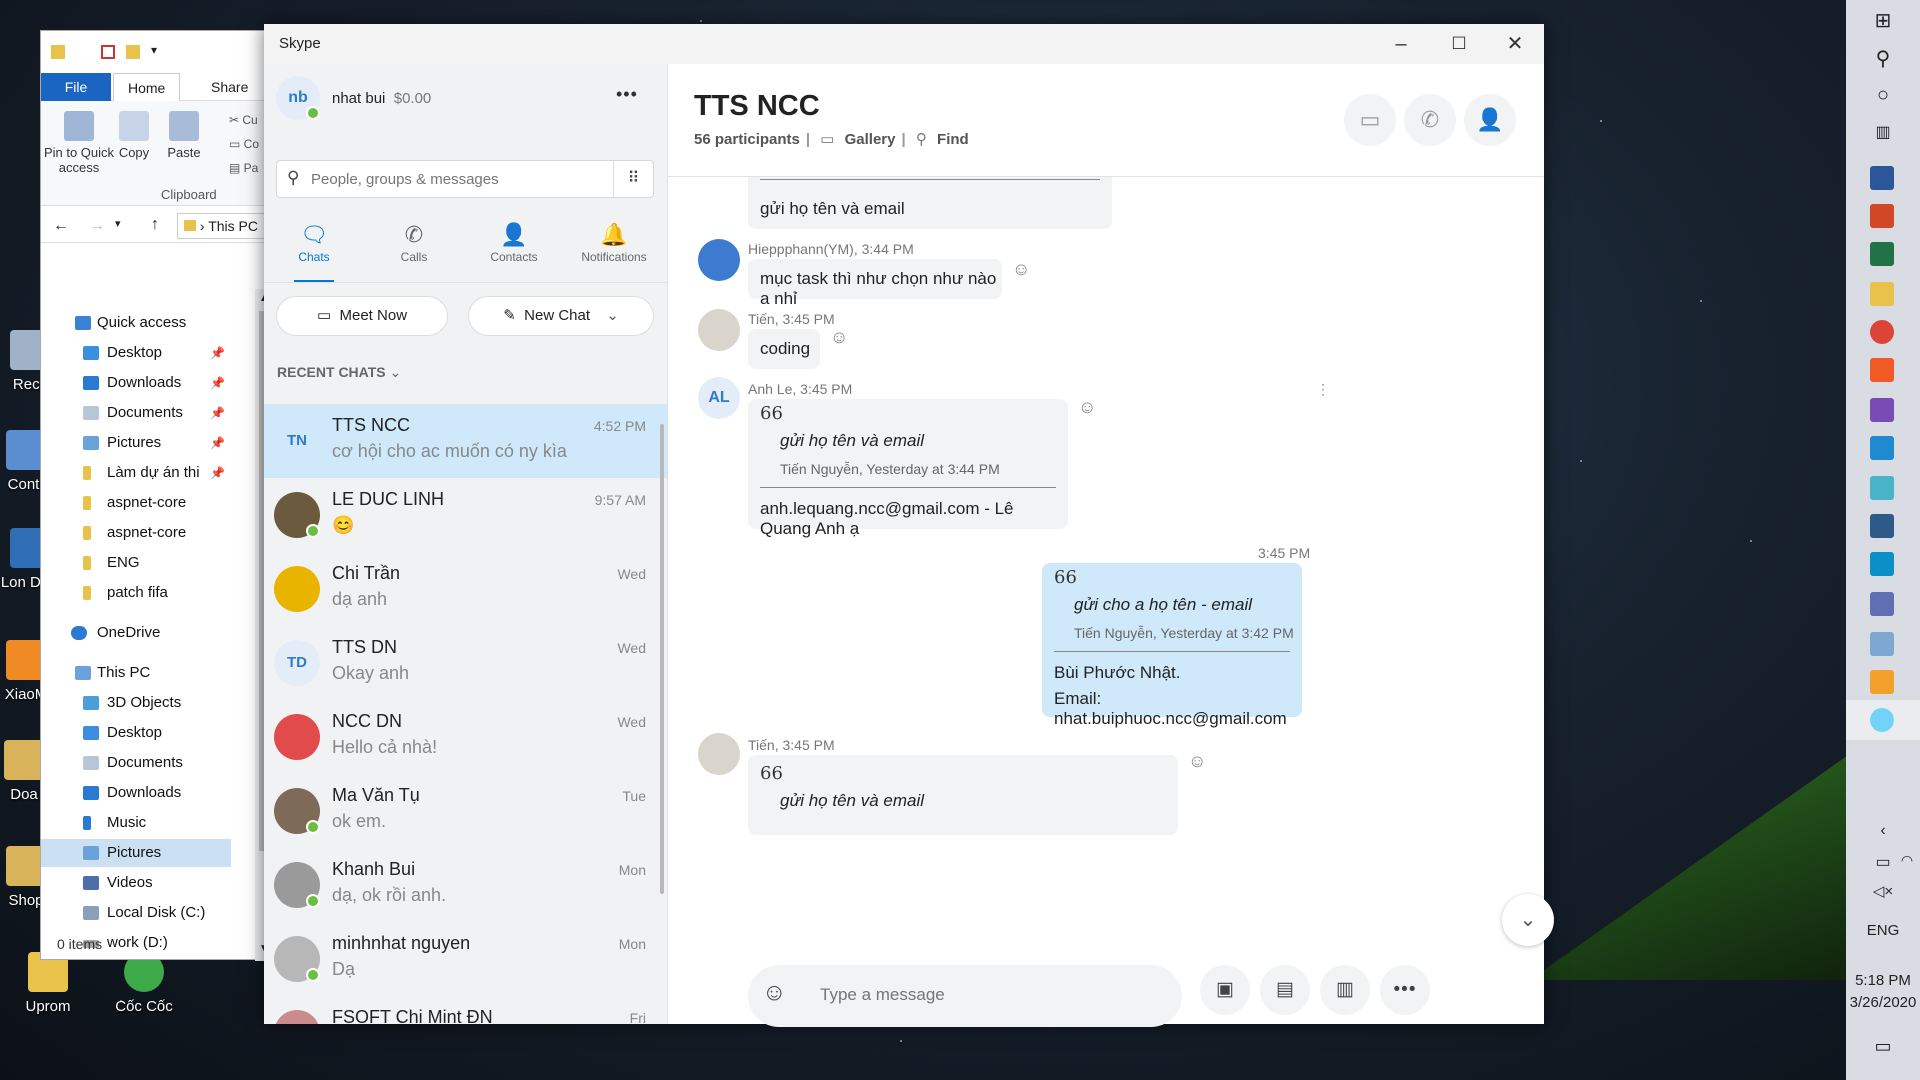  Describe the element at coordinates (514, 242) in the screenshot. I see `tab-contacts: 👤 Contacts` at that location.